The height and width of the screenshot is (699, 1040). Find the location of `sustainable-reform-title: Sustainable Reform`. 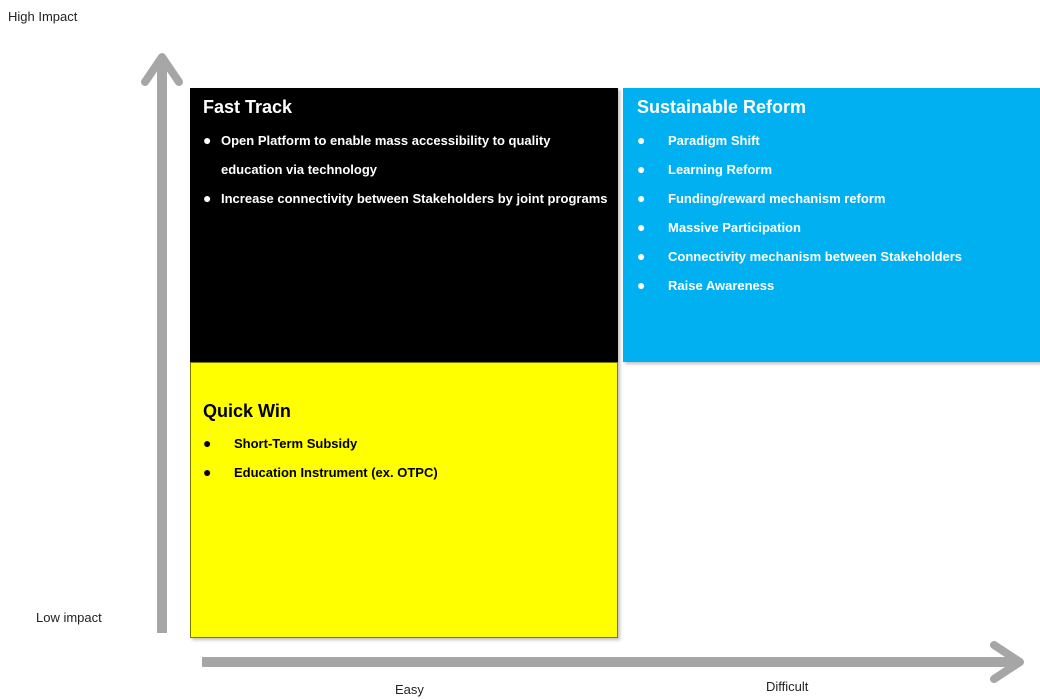

sustainable-reform-title: Sustainable Reform is located at coordinates (722, 107).